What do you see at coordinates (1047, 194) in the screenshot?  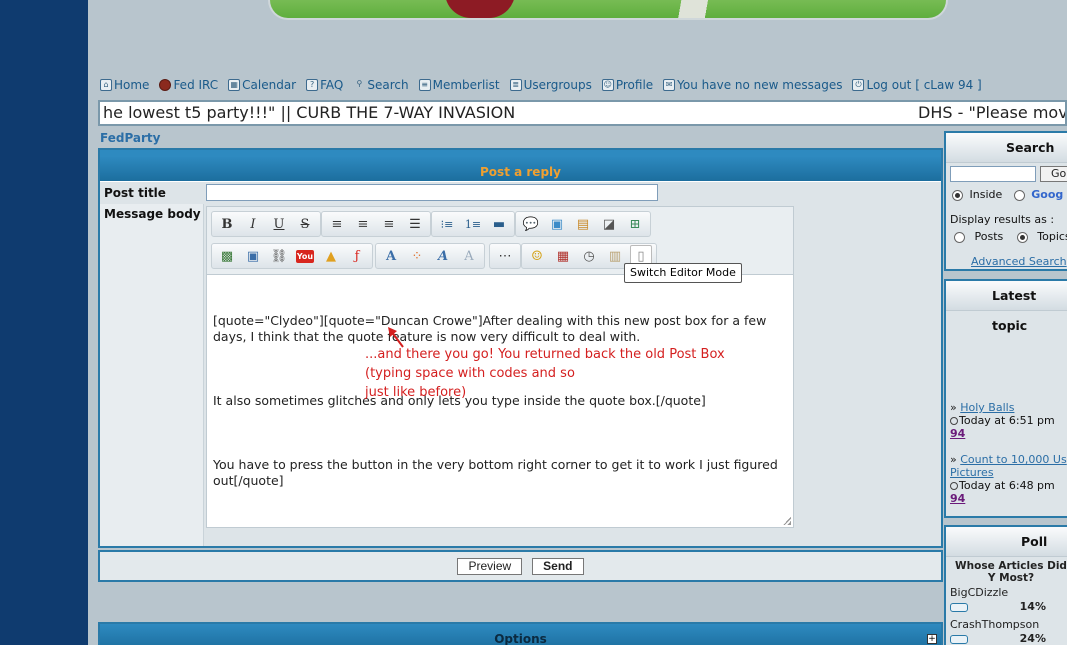 I see `google-label: Goog` at bounding box center [1047, 194].